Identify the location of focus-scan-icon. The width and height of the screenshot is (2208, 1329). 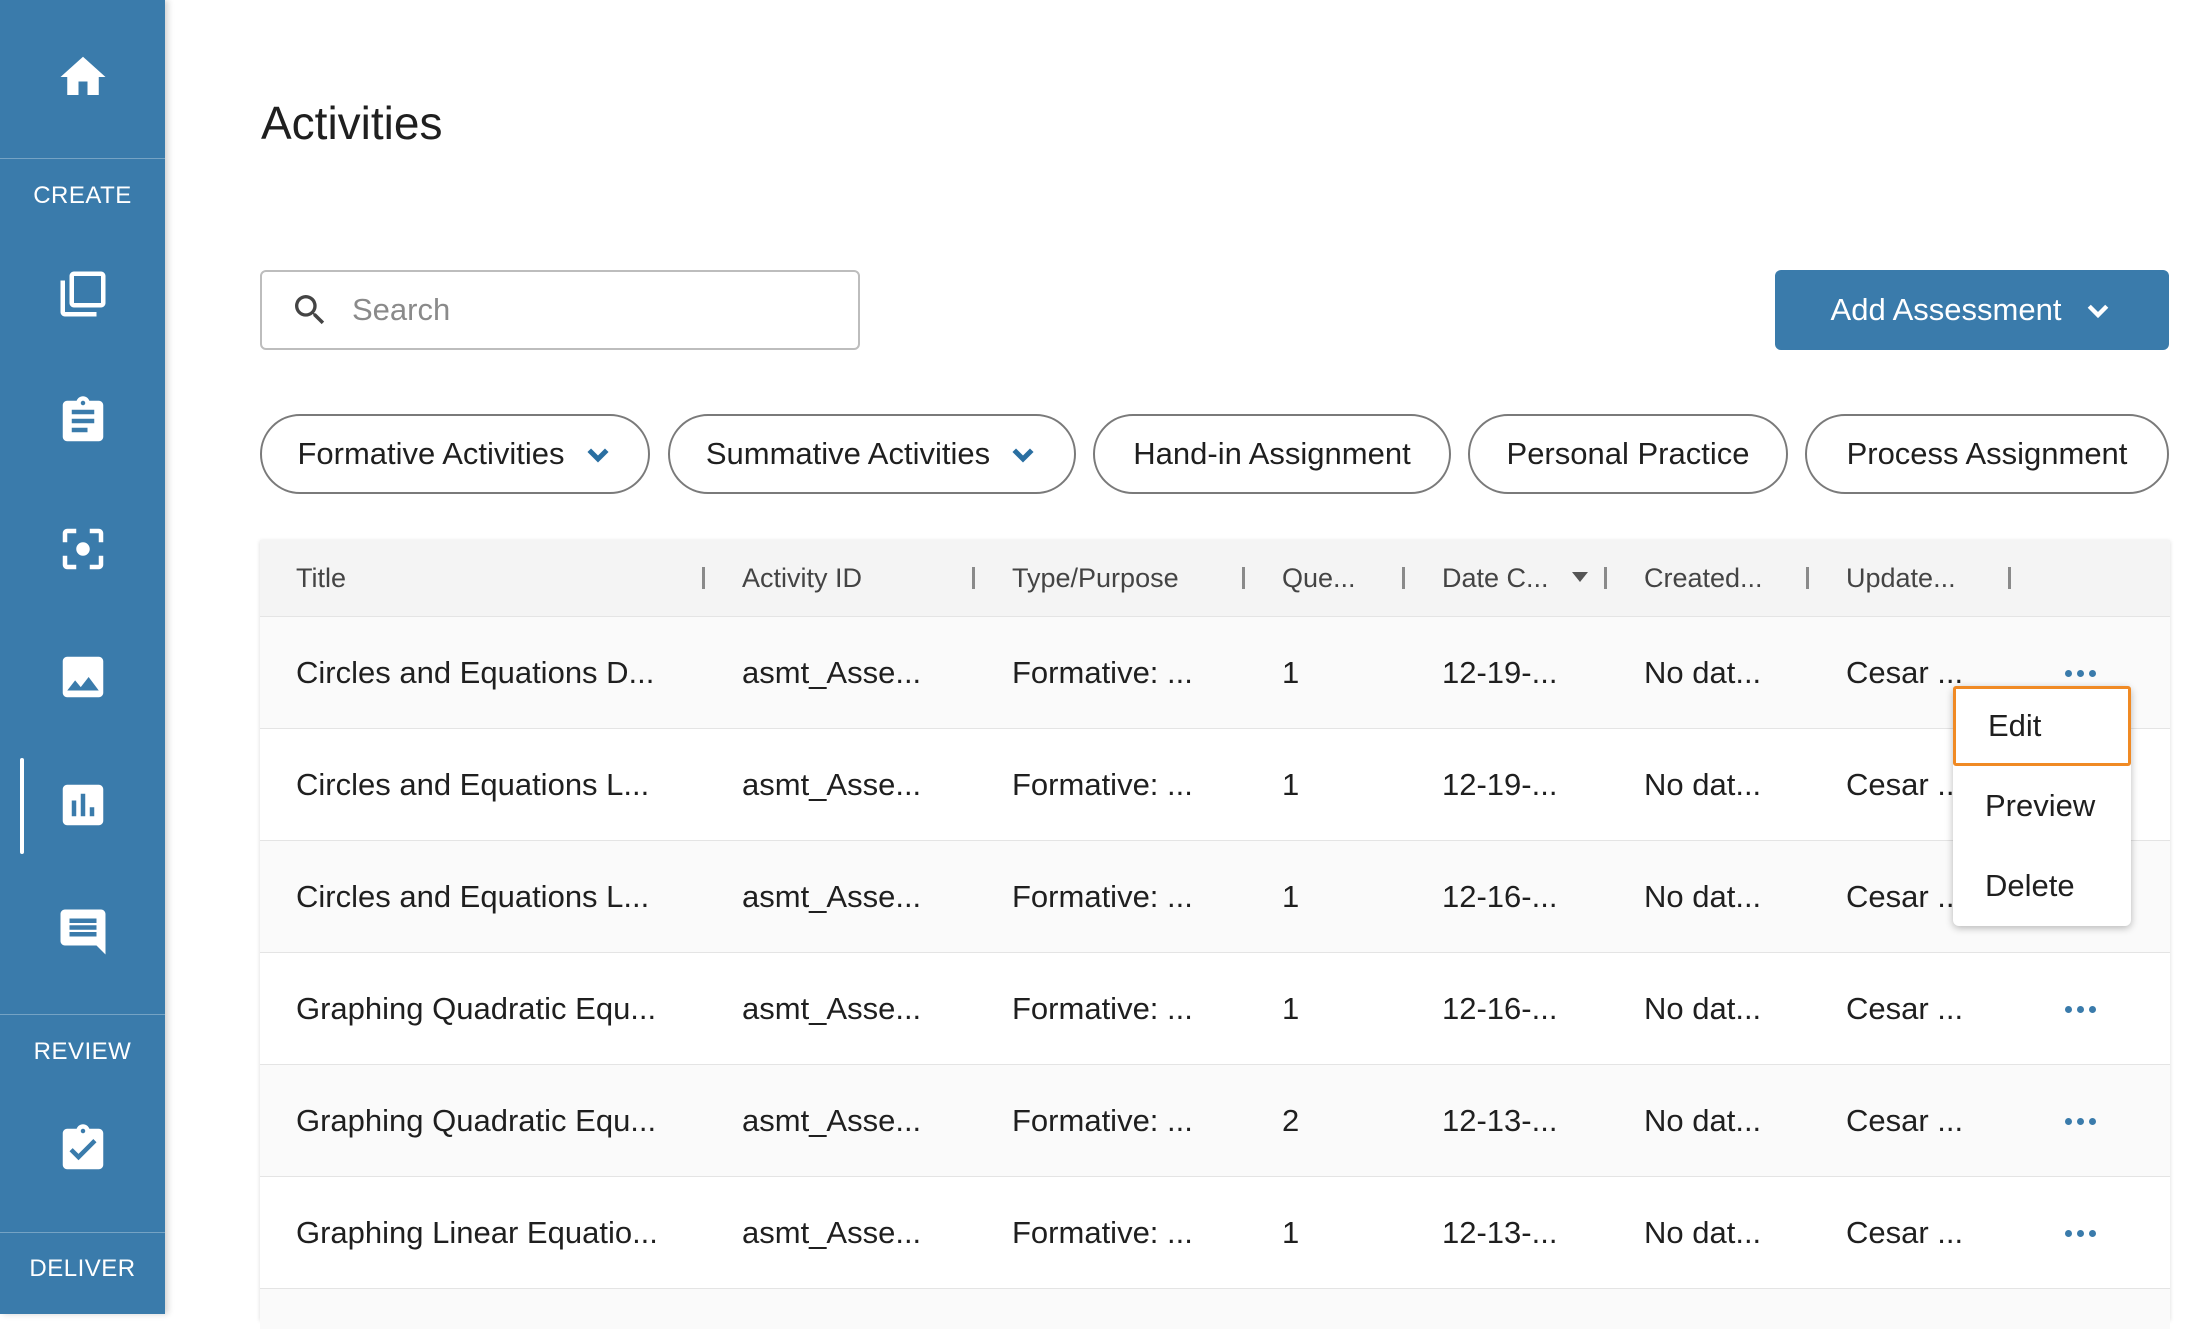
(82, 549).